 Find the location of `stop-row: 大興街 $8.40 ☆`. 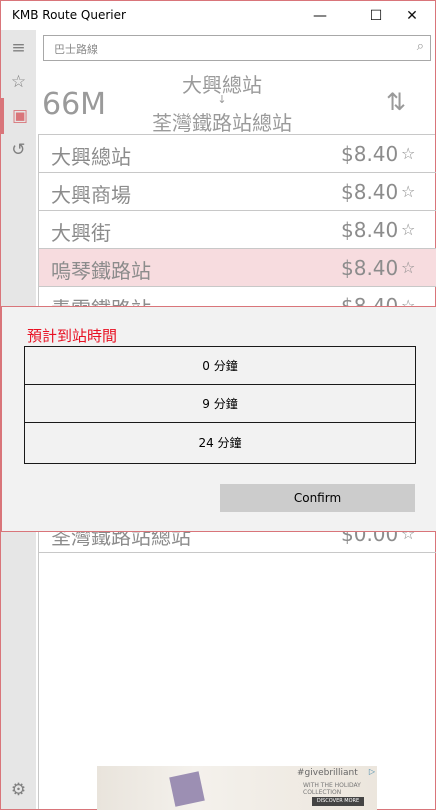

stop-row: 大興街 $8.40 ☆ is located at coordinates (237, 230).